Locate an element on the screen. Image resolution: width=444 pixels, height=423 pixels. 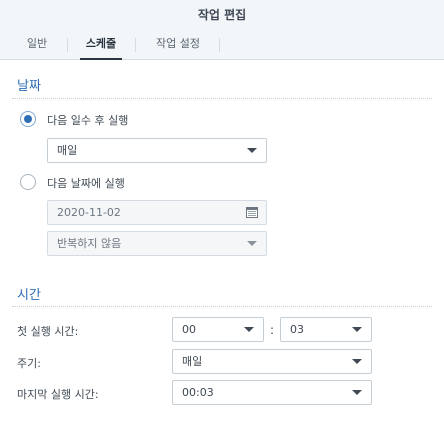
date-input: 2020-11-02 is located at coordinates (157, 212).